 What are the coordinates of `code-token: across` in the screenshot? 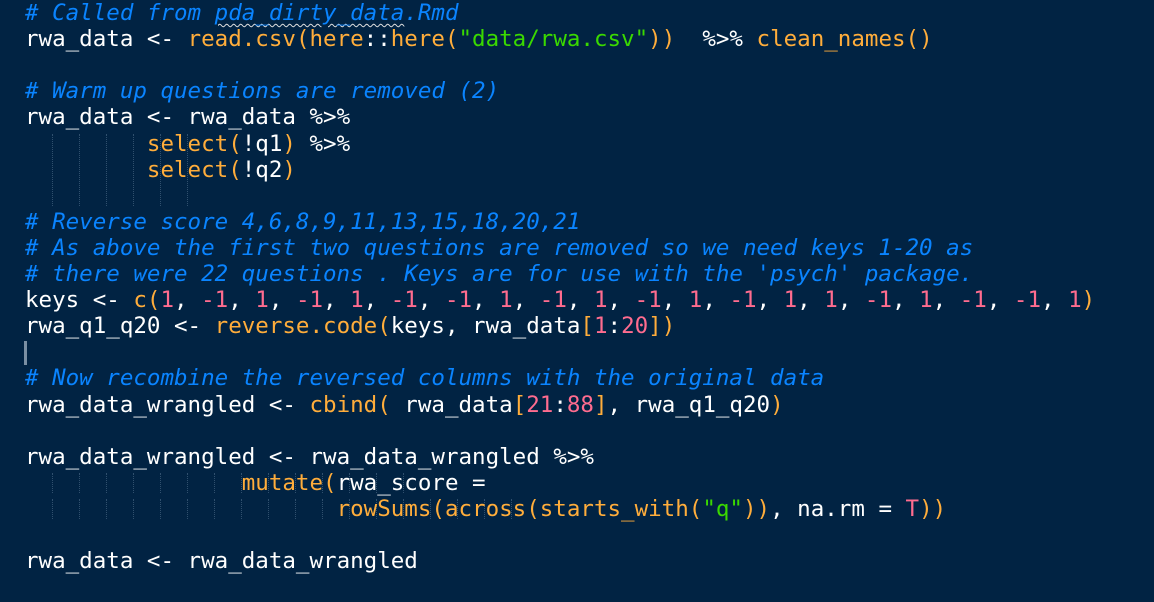 It's located at (485, 508).